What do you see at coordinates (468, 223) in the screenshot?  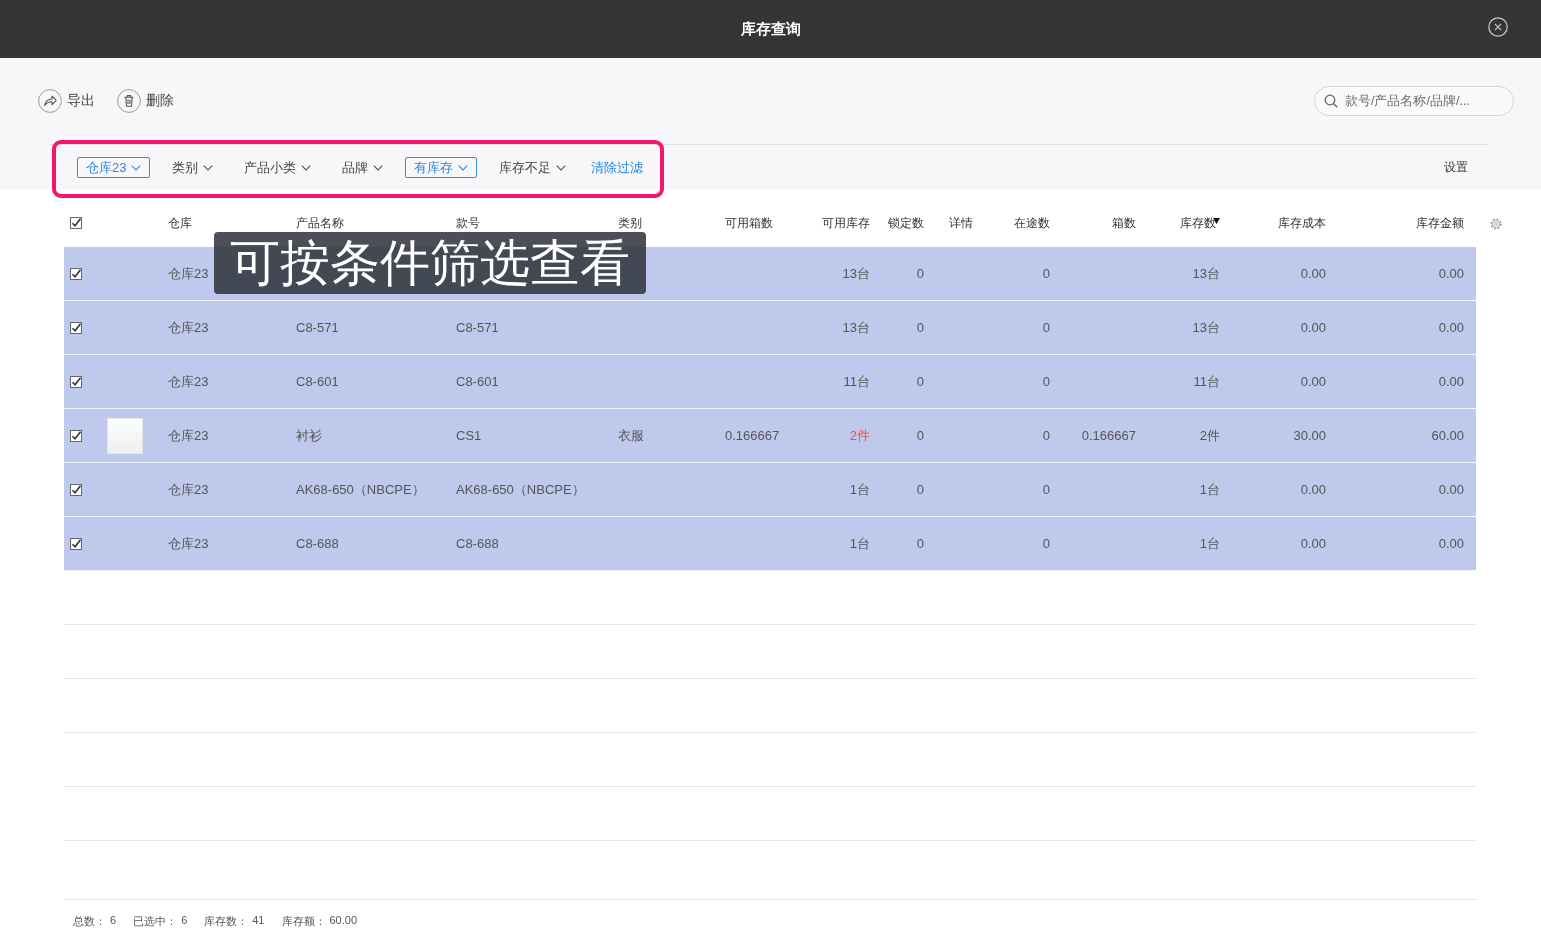 I see `column-header: 款号` at bounding box center [468, 223].